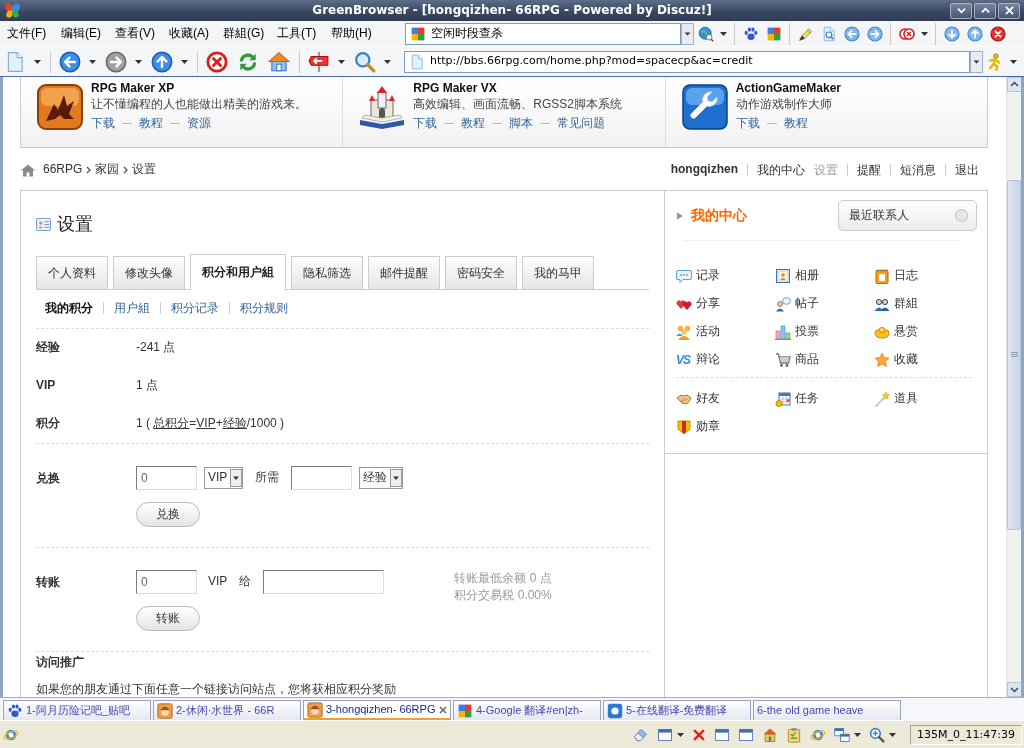 Image resolution: width=1024 pixels, height=748 pixels. What do you see at coordinates (217, 61) in the screenshot?
I see `stop-icon` at bounding box center [217, 61].